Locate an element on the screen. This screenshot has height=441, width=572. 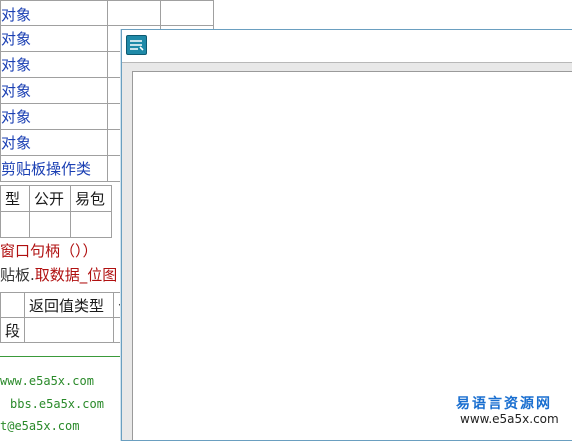
column-header-label: 公开 is located at coordinates (49, 199).